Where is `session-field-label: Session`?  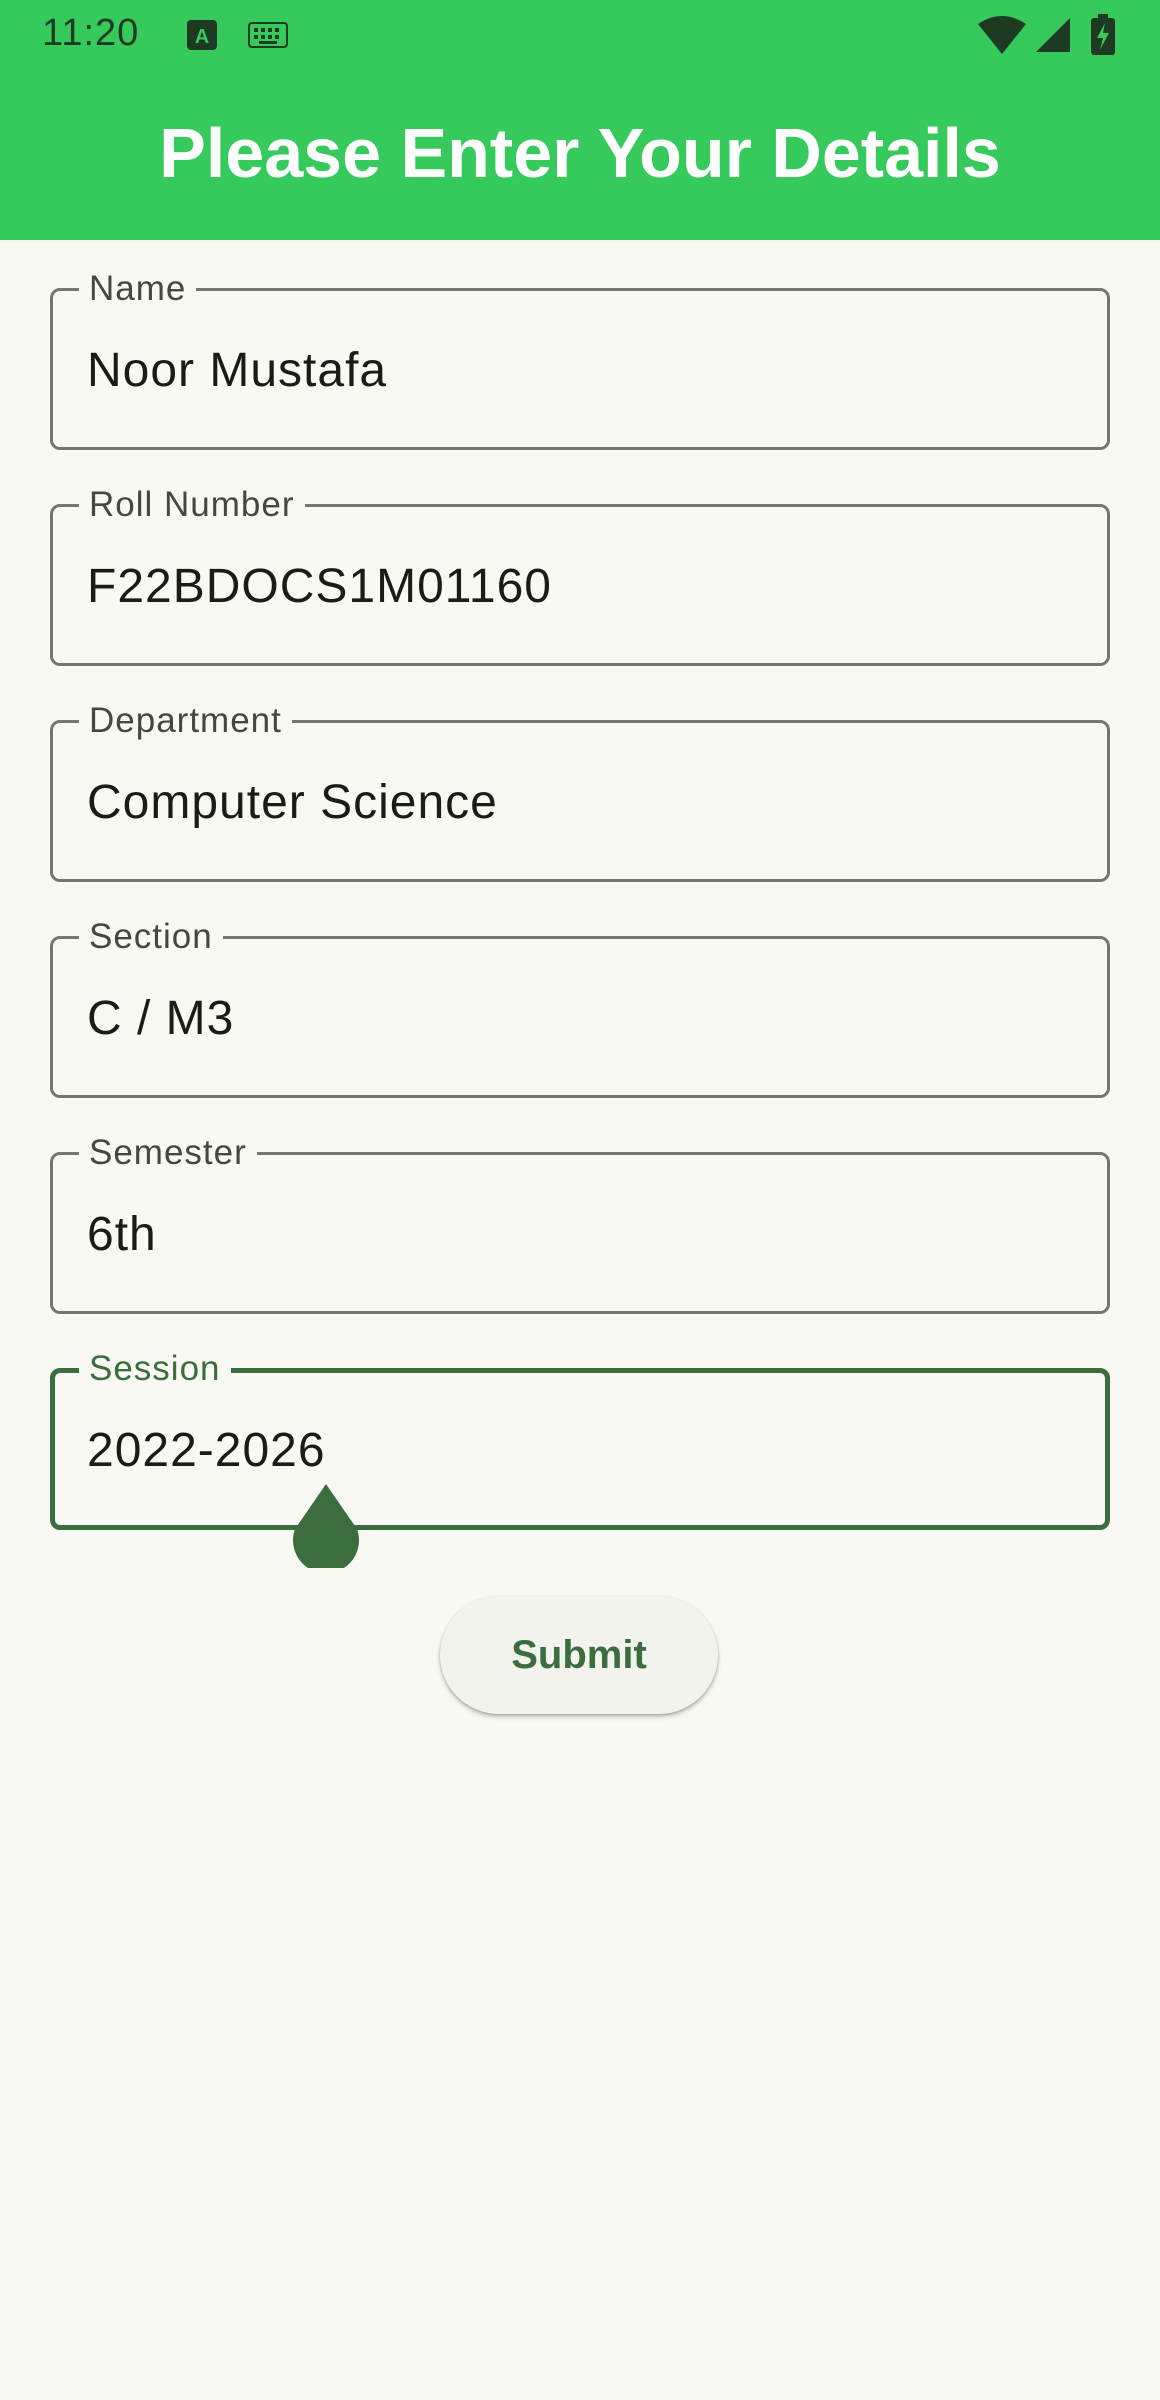
session-field-label: Session is located at coordinates (155, 1369).